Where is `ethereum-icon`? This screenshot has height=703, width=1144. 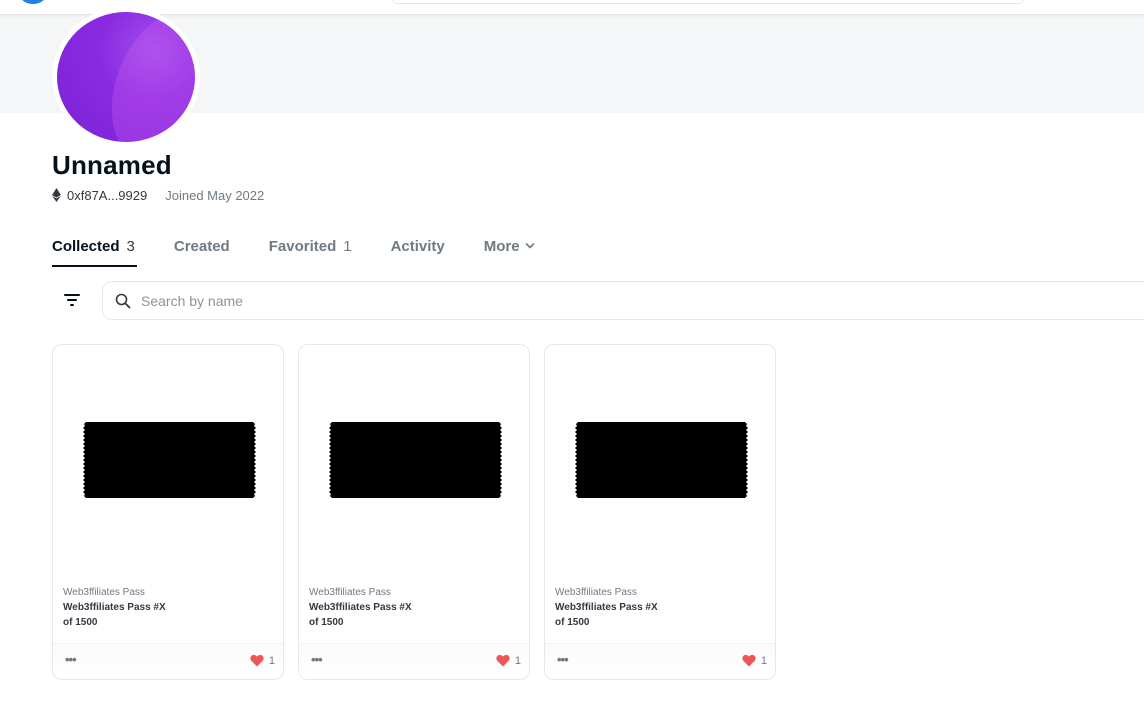 ethereum-icon is located at coordinates (56, 195).